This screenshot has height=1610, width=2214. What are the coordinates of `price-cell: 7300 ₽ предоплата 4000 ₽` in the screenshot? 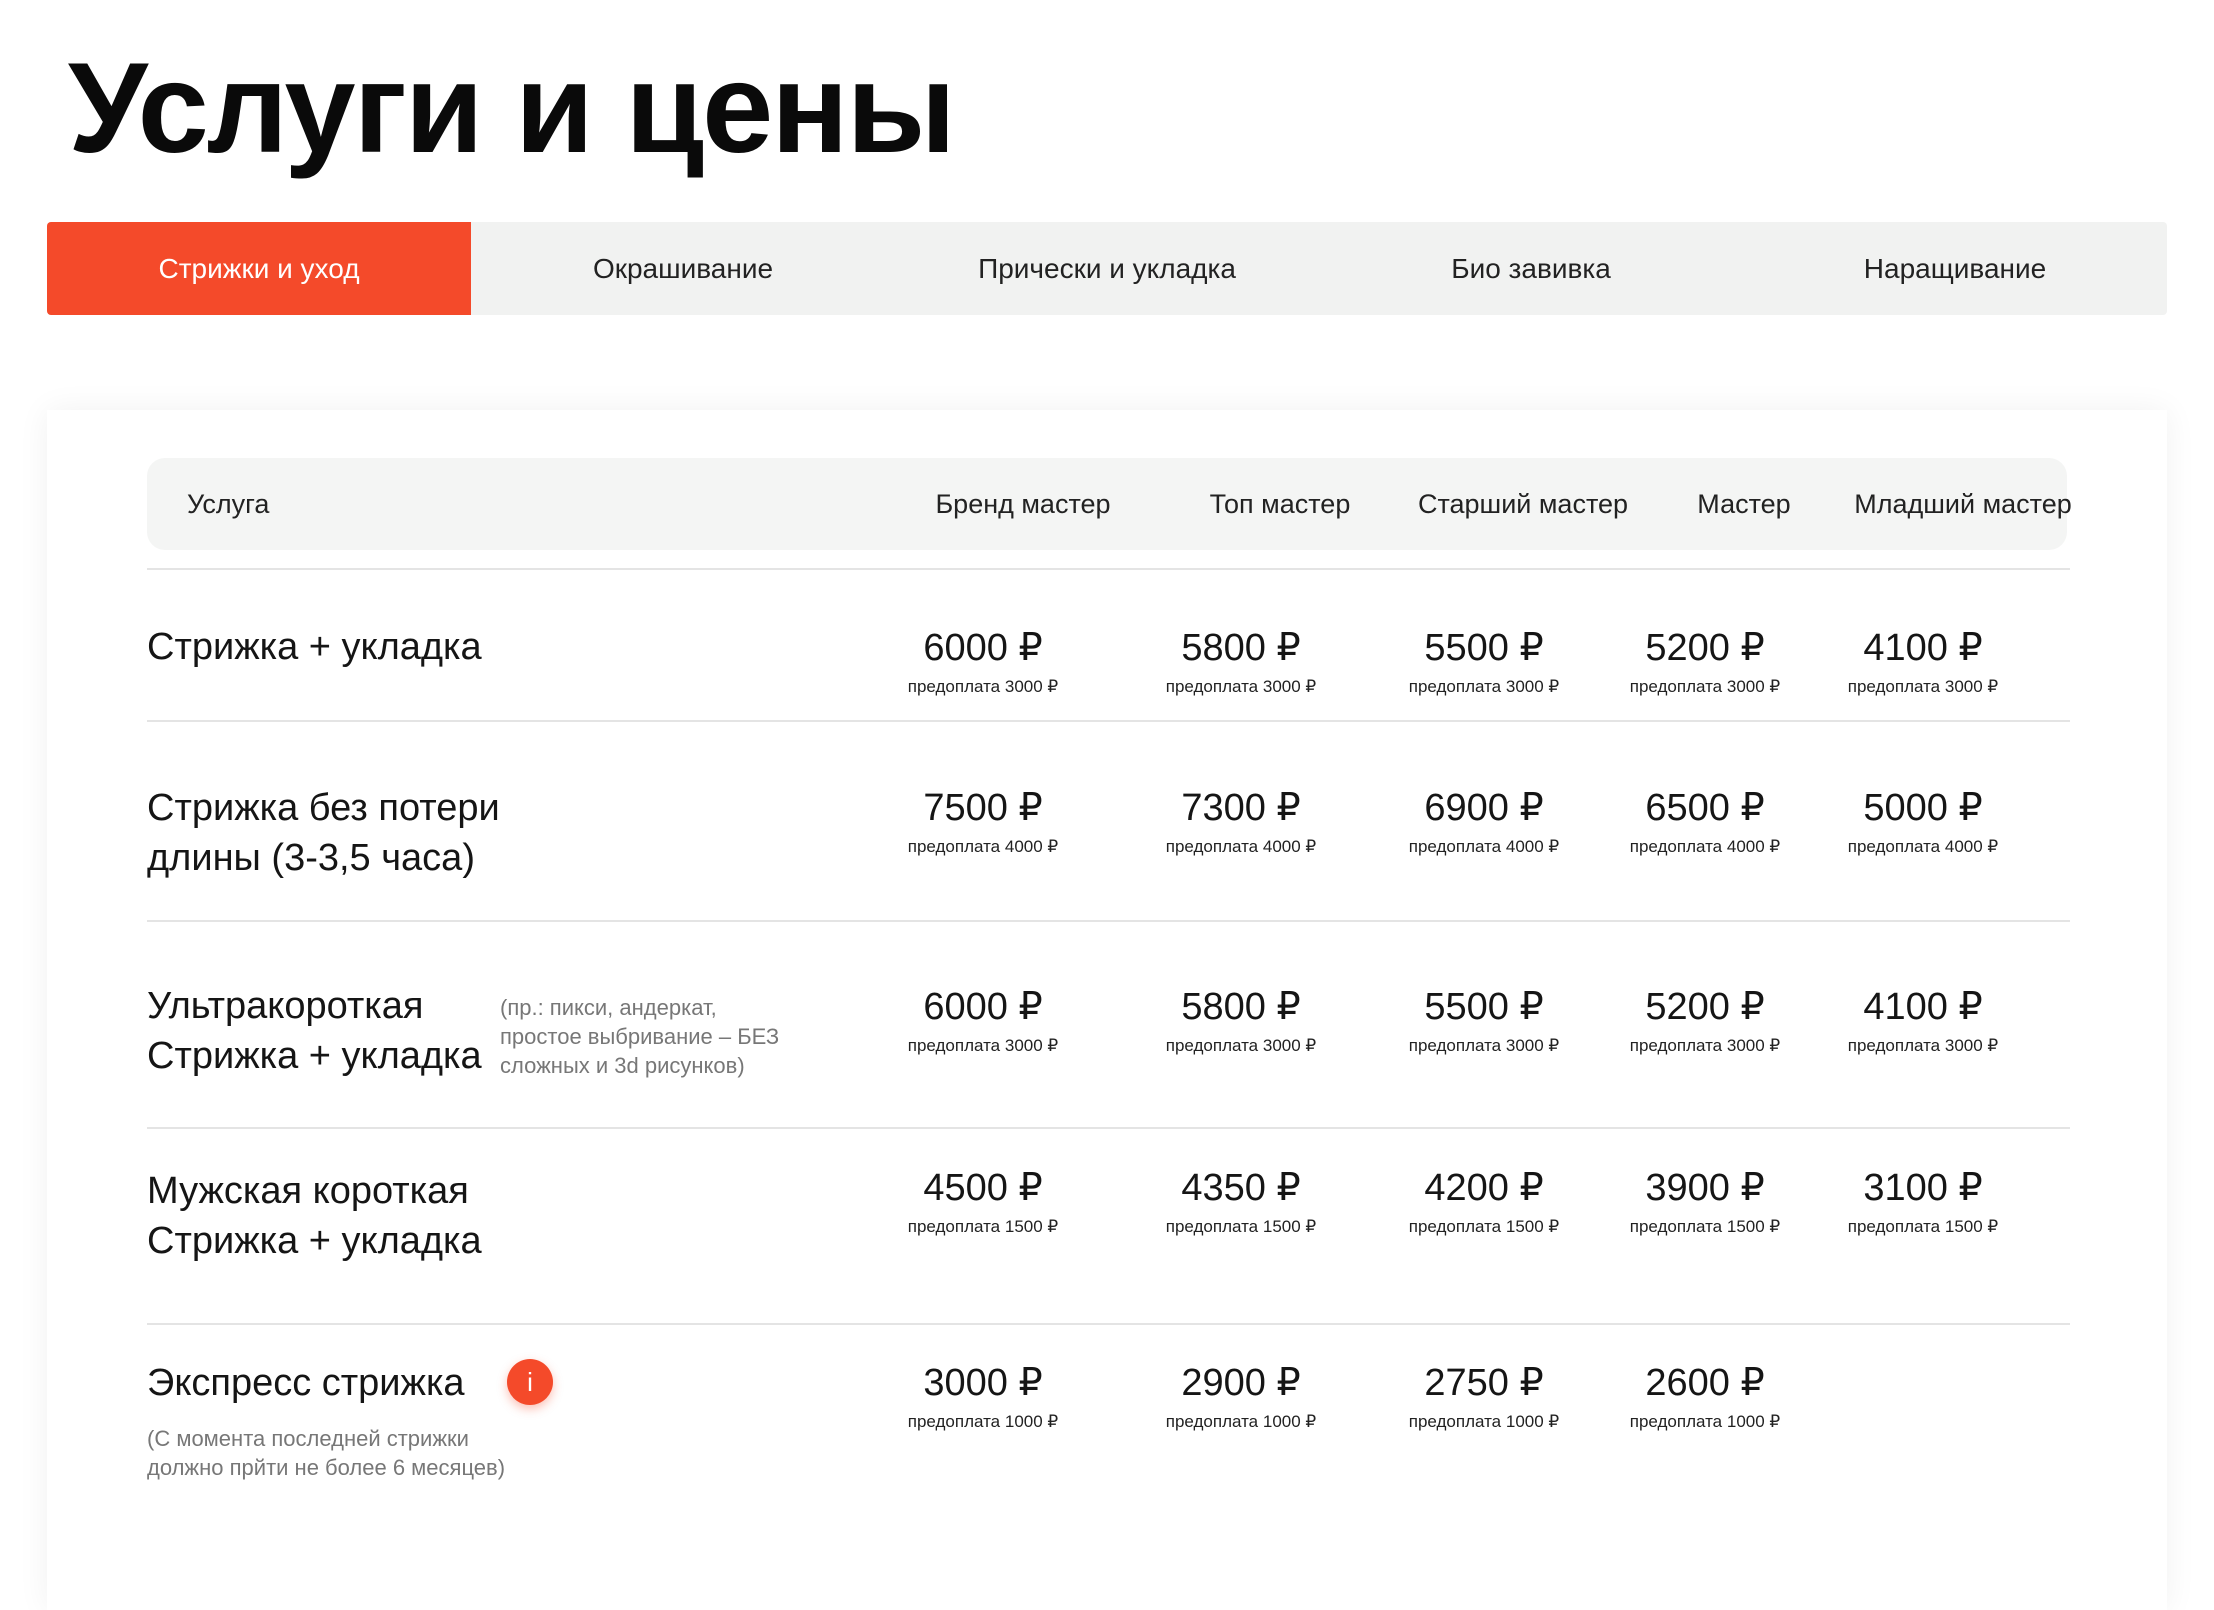 It's located at (1241, 822).